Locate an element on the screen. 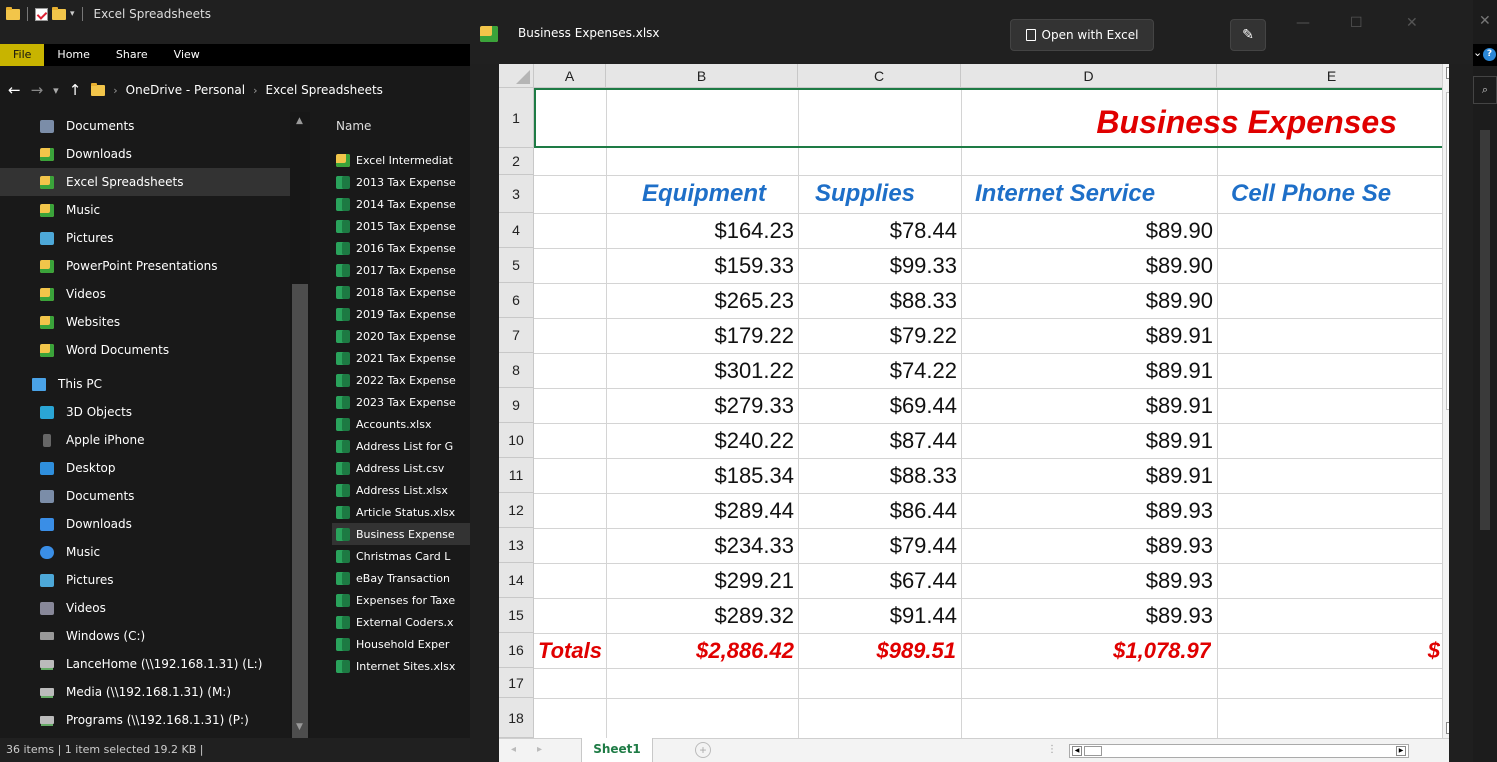 This screenshot has height=762, width=1497. new-folder-icon is located at coordinates (59, 13).